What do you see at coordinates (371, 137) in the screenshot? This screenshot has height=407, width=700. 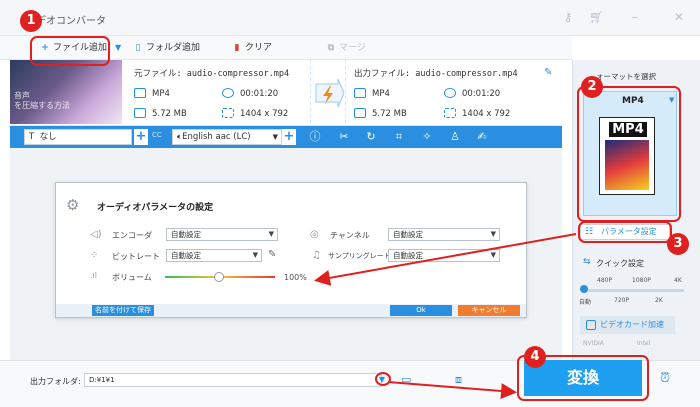 I see `rotate-icon: ↻` at bounding box center [371, 137].